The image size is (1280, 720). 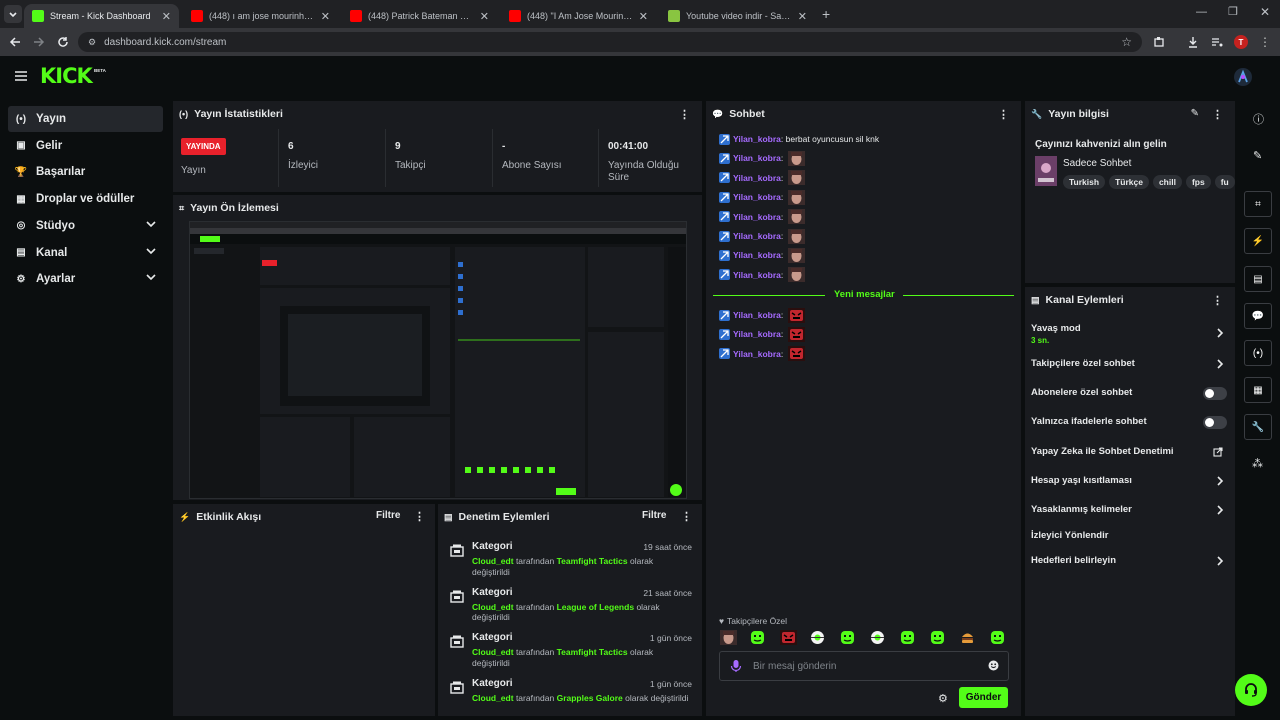 What do you see at coordinates (66, 76) in the screenshot?
I see `kick-logo: KICK` at bounding box center [66, 76].